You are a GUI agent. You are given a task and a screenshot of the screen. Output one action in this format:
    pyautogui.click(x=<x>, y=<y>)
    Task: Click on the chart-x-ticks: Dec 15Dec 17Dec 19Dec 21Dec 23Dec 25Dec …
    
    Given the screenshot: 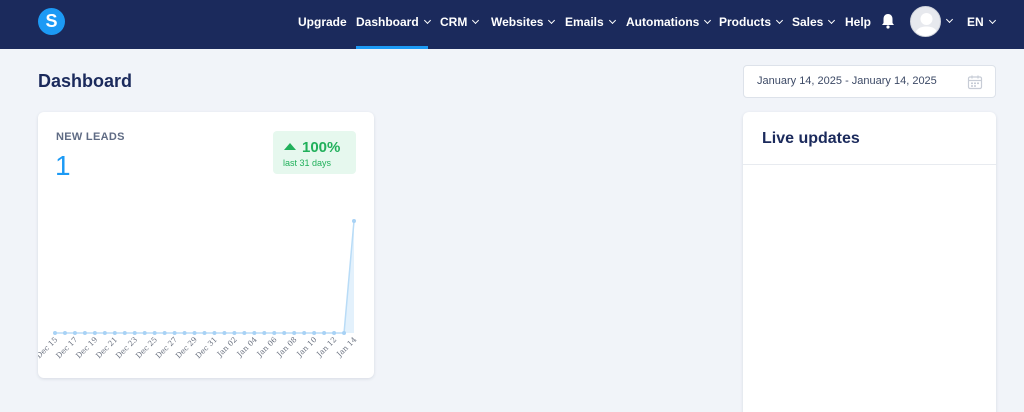 What is the action you would take?
    pyautogui.click(x=198, y=347)
    